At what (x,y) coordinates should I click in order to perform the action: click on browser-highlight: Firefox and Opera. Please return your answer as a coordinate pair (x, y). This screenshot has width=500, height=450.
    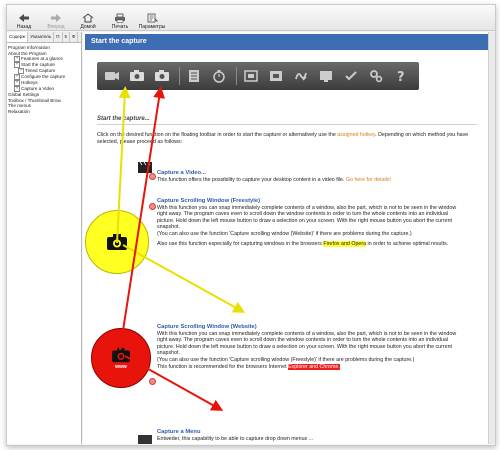
    Looking at the image, I should click on (345, 243).